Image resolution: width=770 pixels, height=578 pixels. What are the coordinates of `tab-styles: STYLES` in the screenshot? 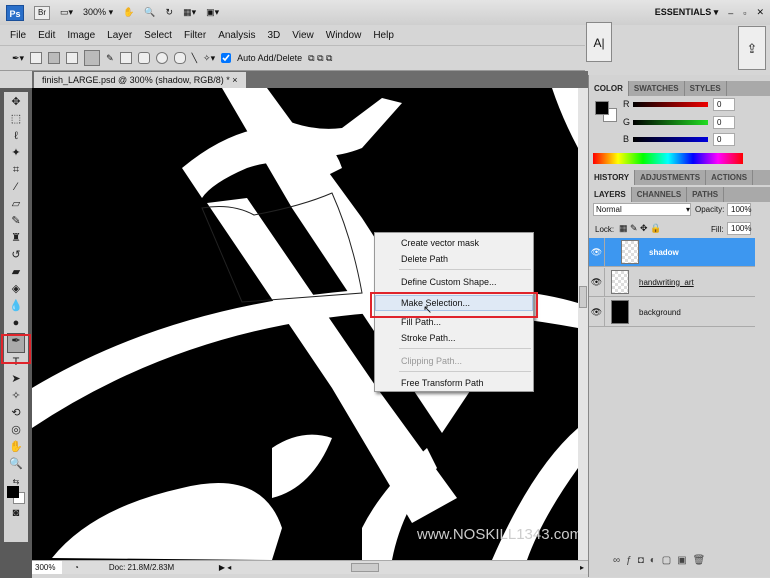 It's located at (706, 88).